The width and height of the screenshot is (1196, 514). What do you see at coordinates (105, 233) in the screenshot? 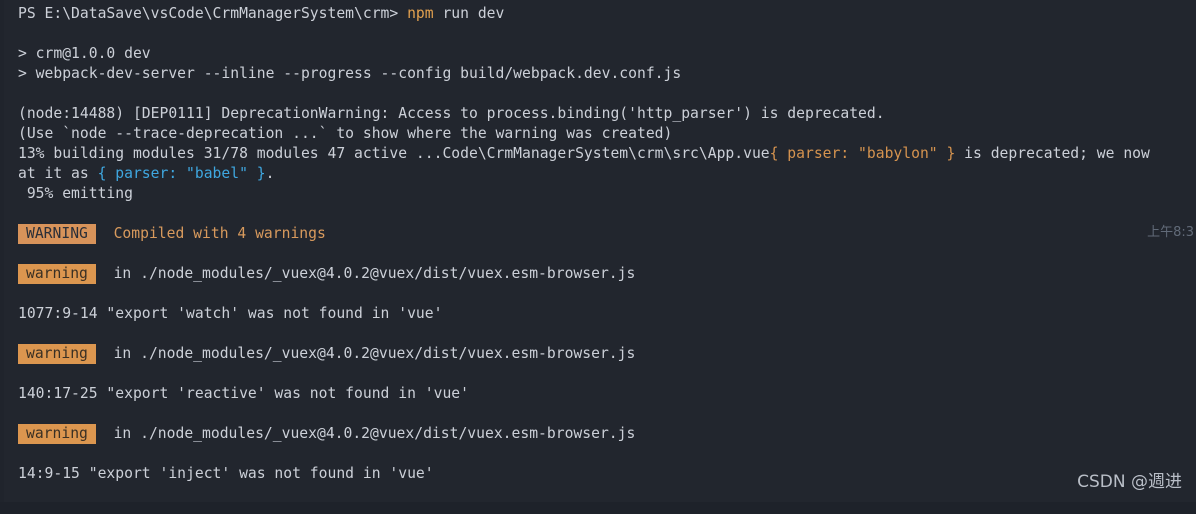
I see `warning-summary-text` at bounding box center [105, 233].